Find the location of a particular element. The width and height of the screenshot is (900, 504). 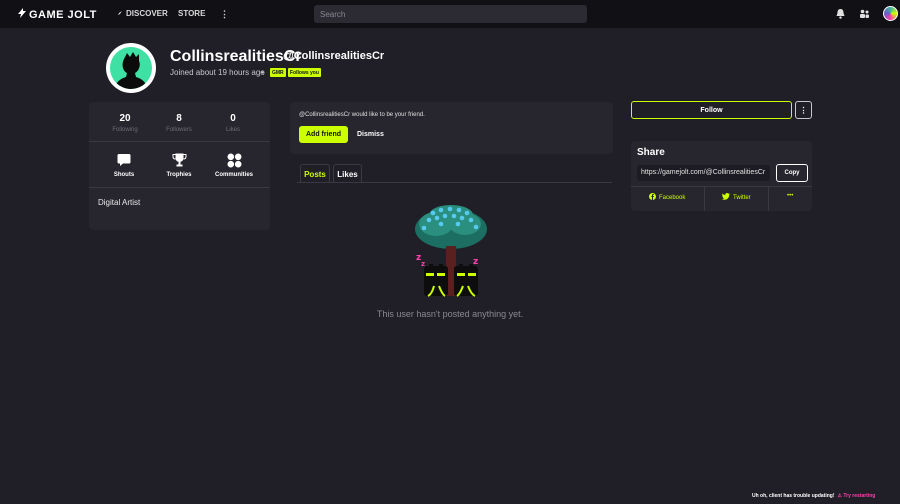

copy-button: Copy is located at coordinates (792, 173).